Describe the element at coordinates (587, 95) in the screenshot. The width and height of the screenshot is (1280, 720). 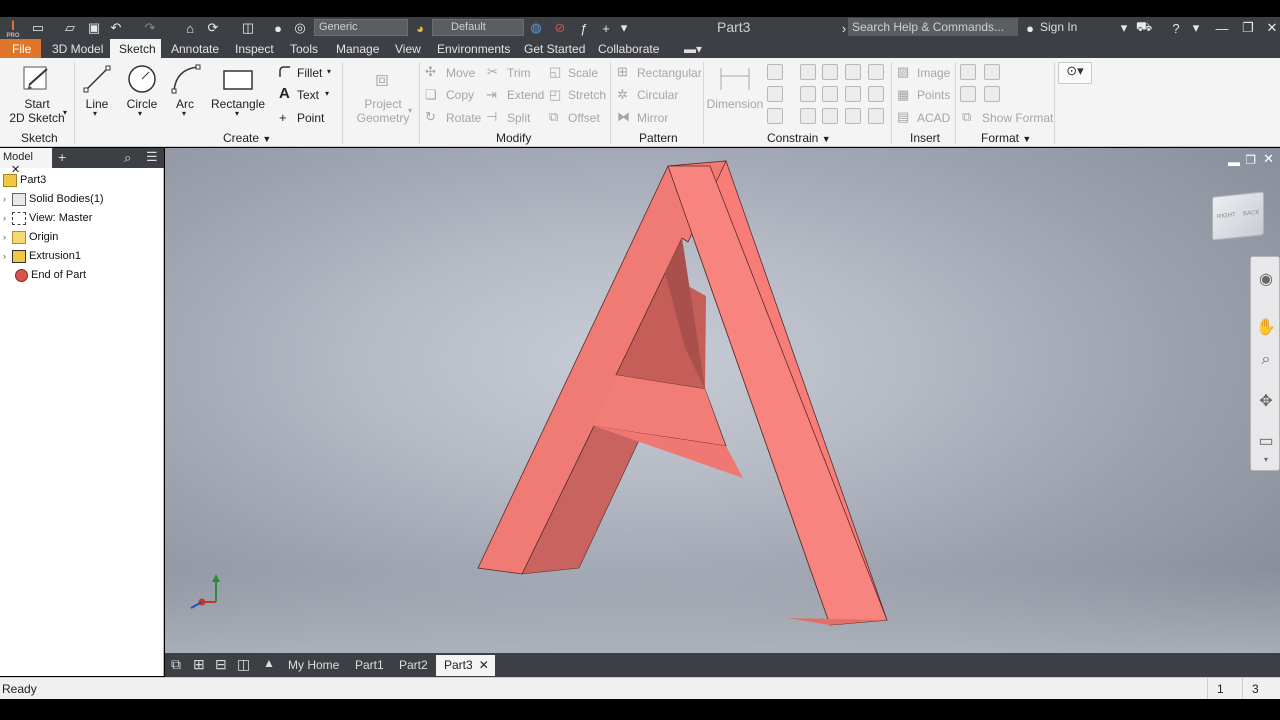
I see `stretch-button: Stretch` at that location.